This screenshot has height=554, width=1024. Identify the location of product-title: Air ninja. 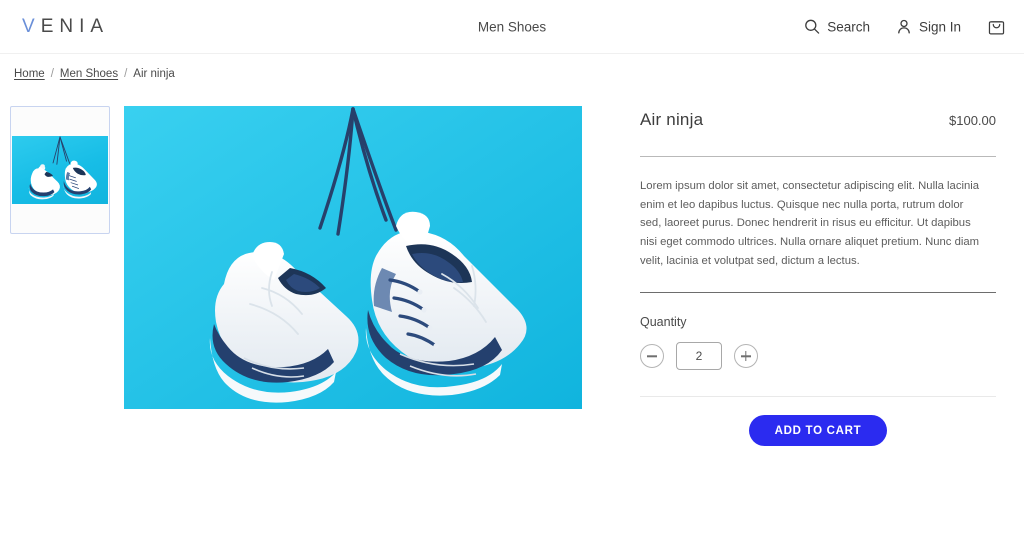
(672, 119).